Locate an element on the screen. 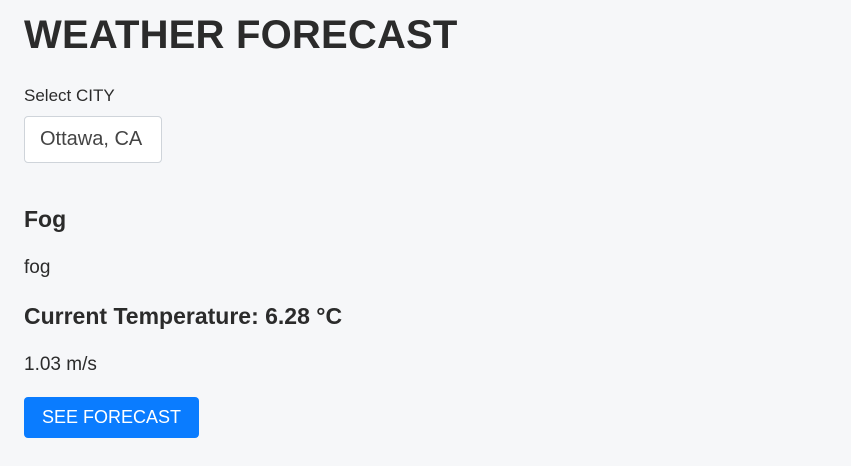 Image resolution: width=851 pixels, height=466 pixels. city-select-label: Select CITY is located at coordinates (69, 95).